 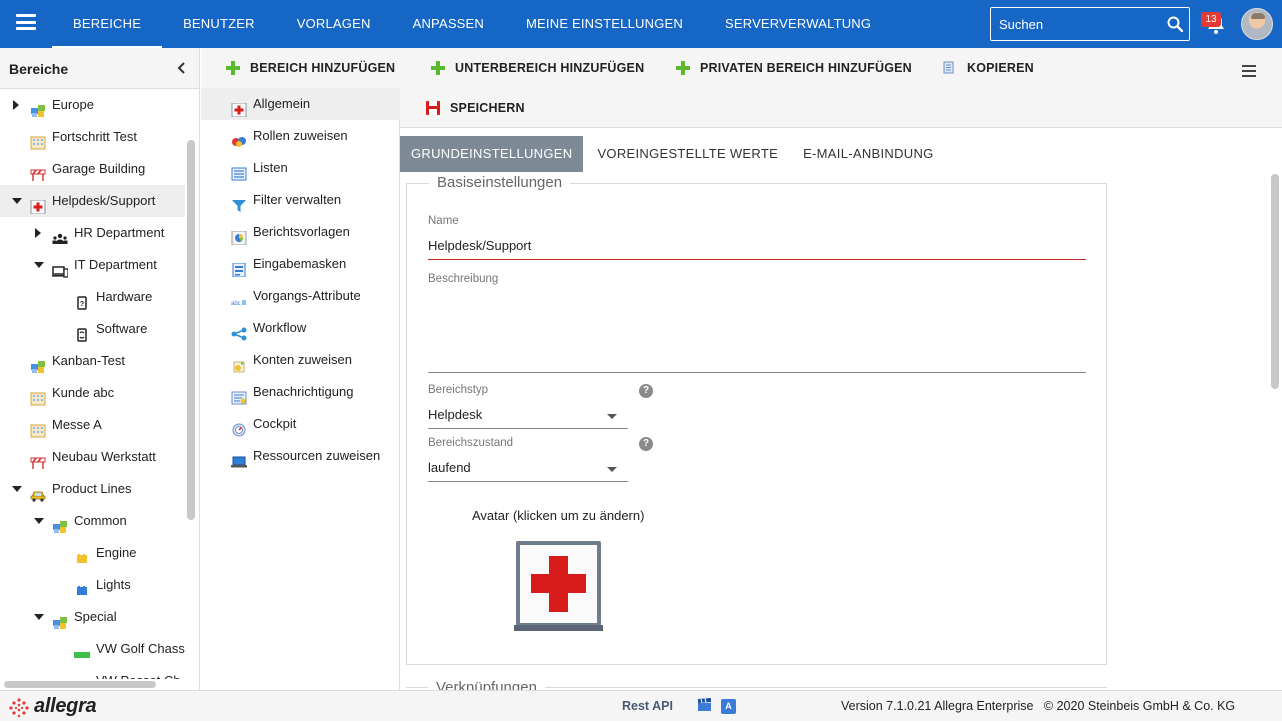 I want to click on settings-menu-item-label: Filter verwalten, so click(x=297, y=199).